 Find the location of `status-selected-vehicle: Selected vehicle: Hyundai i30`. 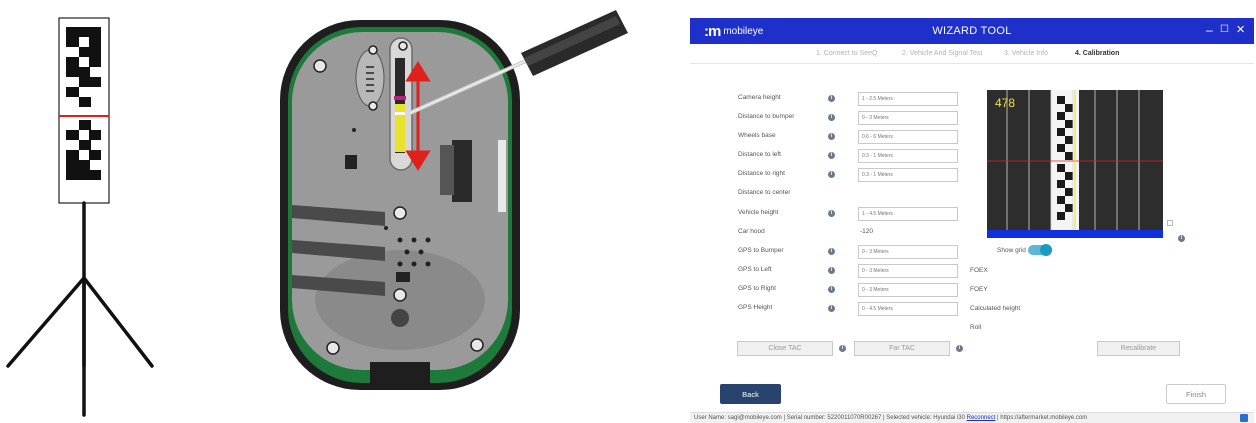

status-selected-vehicle: Selected vehicle: Hyundai i30 is located at coordinates (925, 418).